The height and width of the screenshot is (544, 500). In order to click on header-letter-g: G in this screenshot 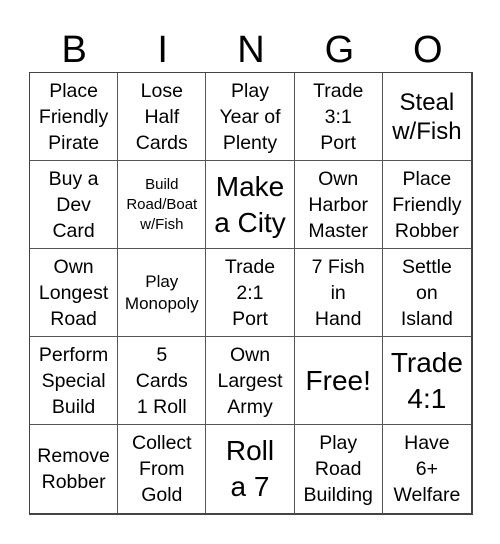, I will do `click(339, 50)`.